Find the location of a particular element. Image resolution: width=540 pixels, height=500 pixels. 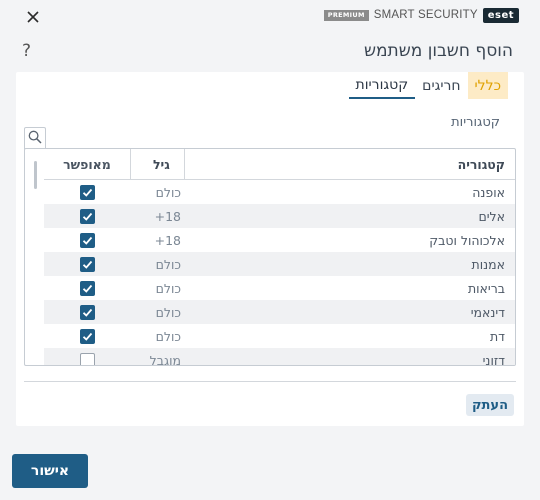

ok-button: אישור is located at coordinates (50, 471).